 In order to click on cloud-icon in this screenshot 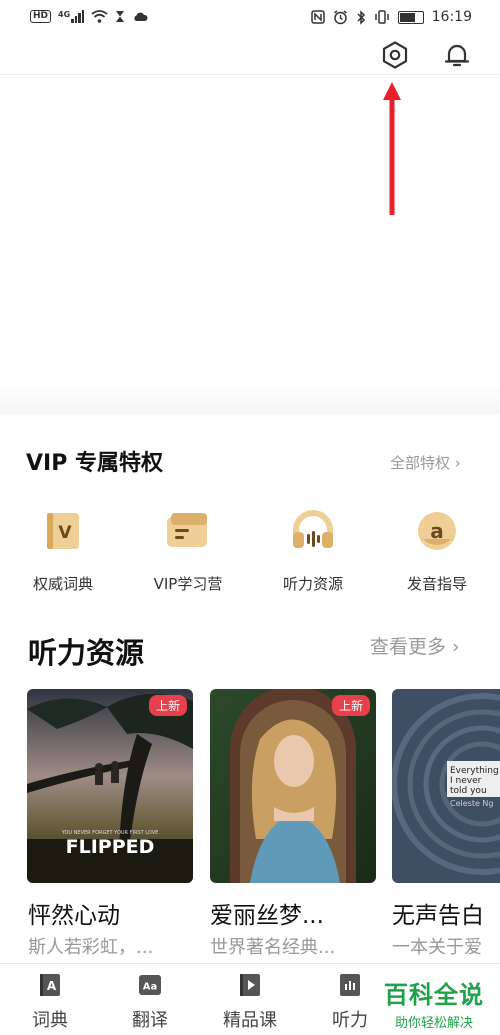, I will do `click(141, 16)`.